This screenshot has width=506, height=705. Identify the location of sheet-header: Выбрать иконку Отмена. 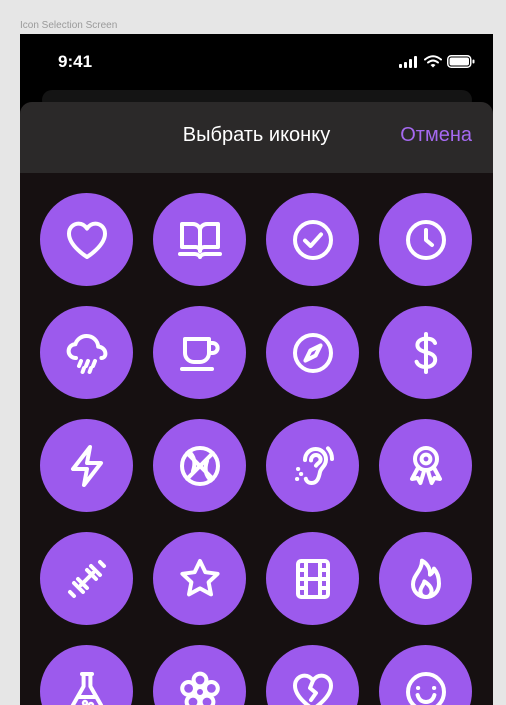
(256, 137).